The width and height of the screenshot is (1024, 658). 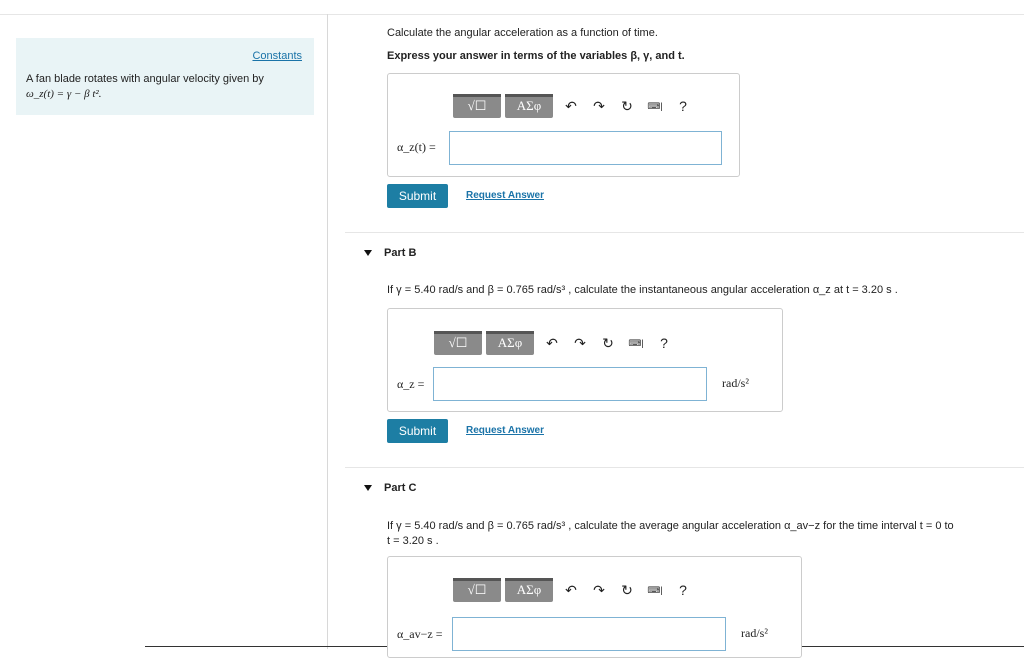 I want to click on part-b-title: Part B, so click(x=400, y=253).